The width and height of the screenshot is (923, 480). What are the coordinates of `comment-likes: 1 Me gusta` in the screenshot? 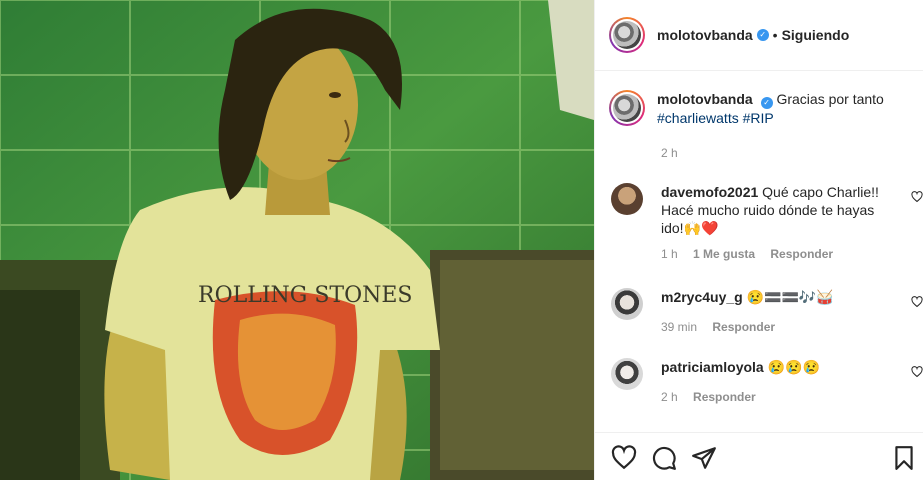 It's located at (724, 254).